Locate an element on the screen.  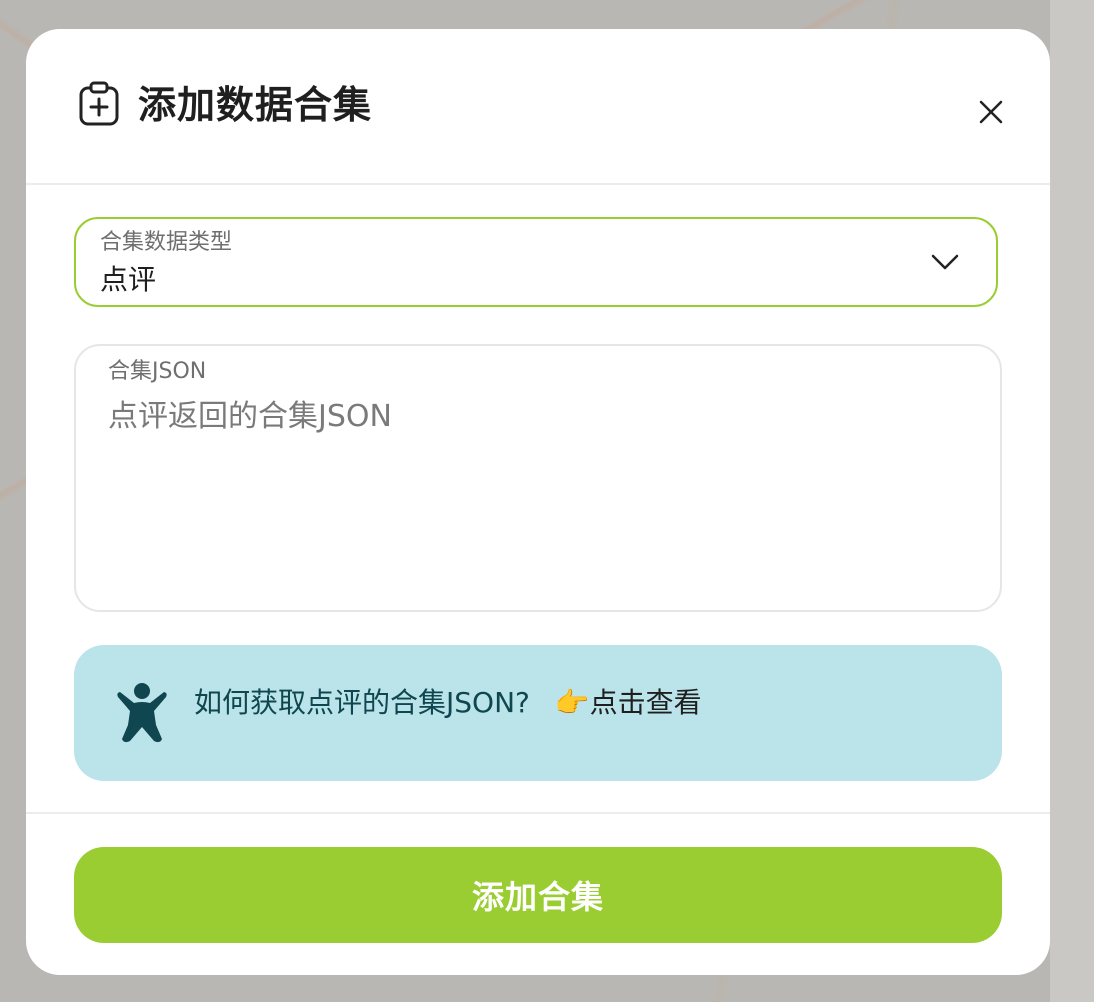
collection-type-select: 合集数据类型 点评 is located at coordinates (536, 262).